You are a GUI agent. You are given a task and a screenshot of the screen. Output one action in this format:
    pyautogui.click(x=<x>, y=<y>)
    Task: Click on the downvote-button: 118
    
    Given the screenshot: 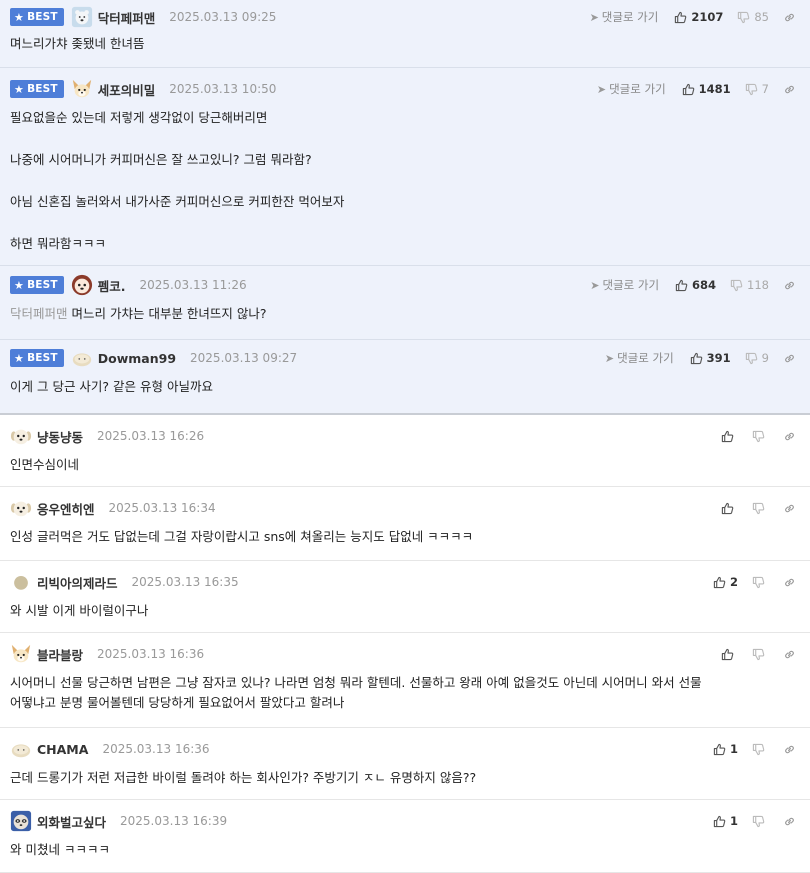 What is the action you would take?
    pyautogui.click(x=749, y=285)
    